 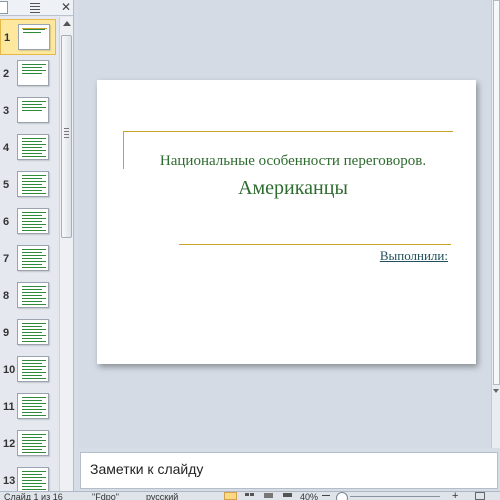 What do you see at coordinates (287, 496) in the screenshot?
I see `slideshow-button` at bounding box center [287, 496].